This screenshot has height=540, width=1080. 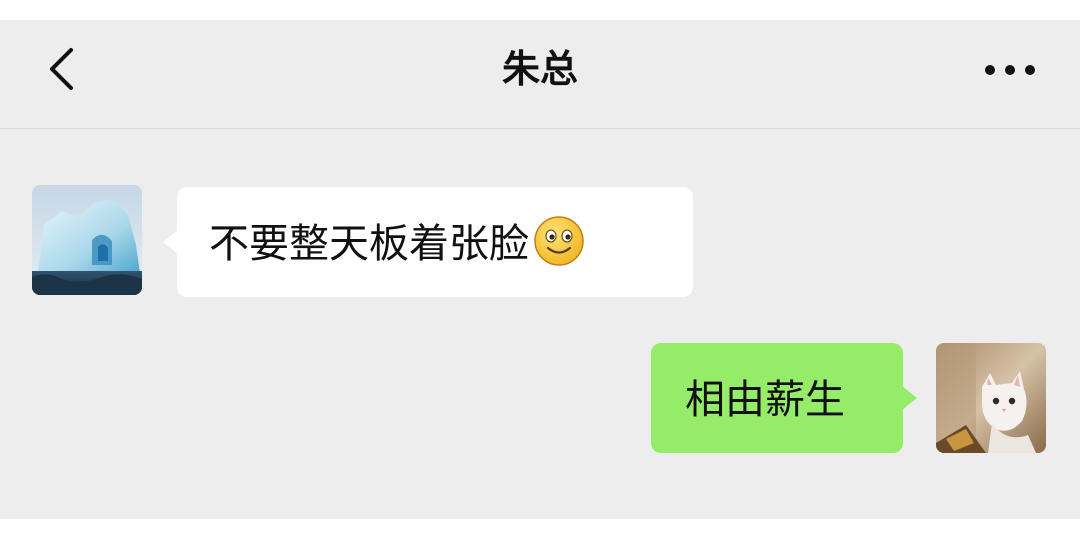 I want to click on iceberg-avatar-image, so click(x=87, y=240).